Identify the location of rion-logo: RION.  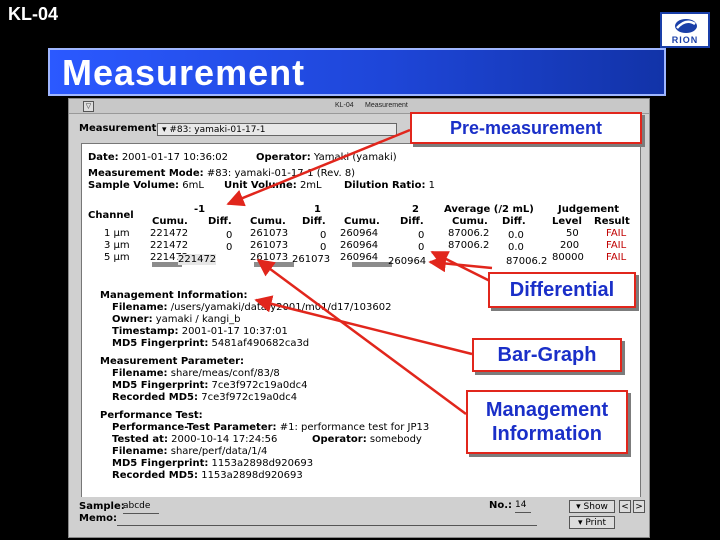
(685, 30).